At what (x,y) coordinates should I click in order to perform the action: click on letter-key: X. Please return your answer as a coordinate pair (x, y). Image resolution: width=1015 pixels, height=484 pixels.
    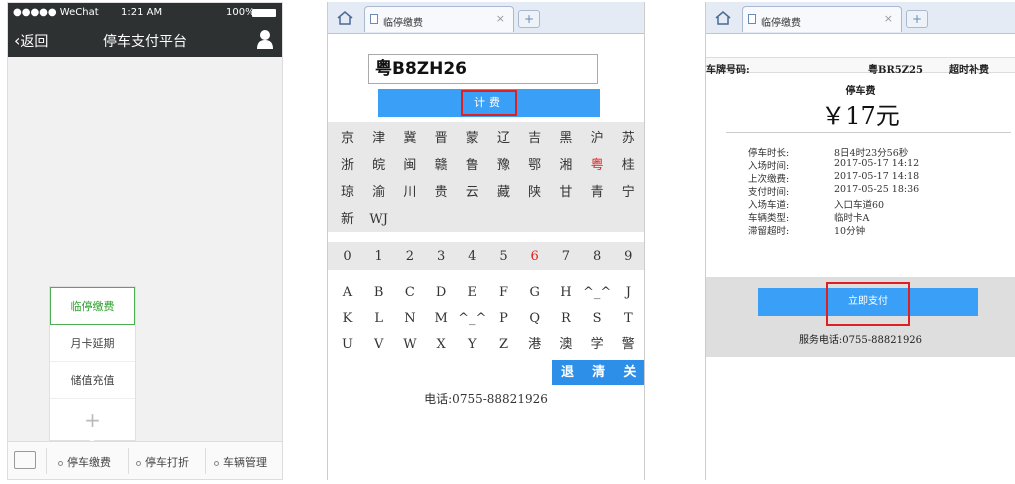
    Looking at the image, I should click on (441, 344).